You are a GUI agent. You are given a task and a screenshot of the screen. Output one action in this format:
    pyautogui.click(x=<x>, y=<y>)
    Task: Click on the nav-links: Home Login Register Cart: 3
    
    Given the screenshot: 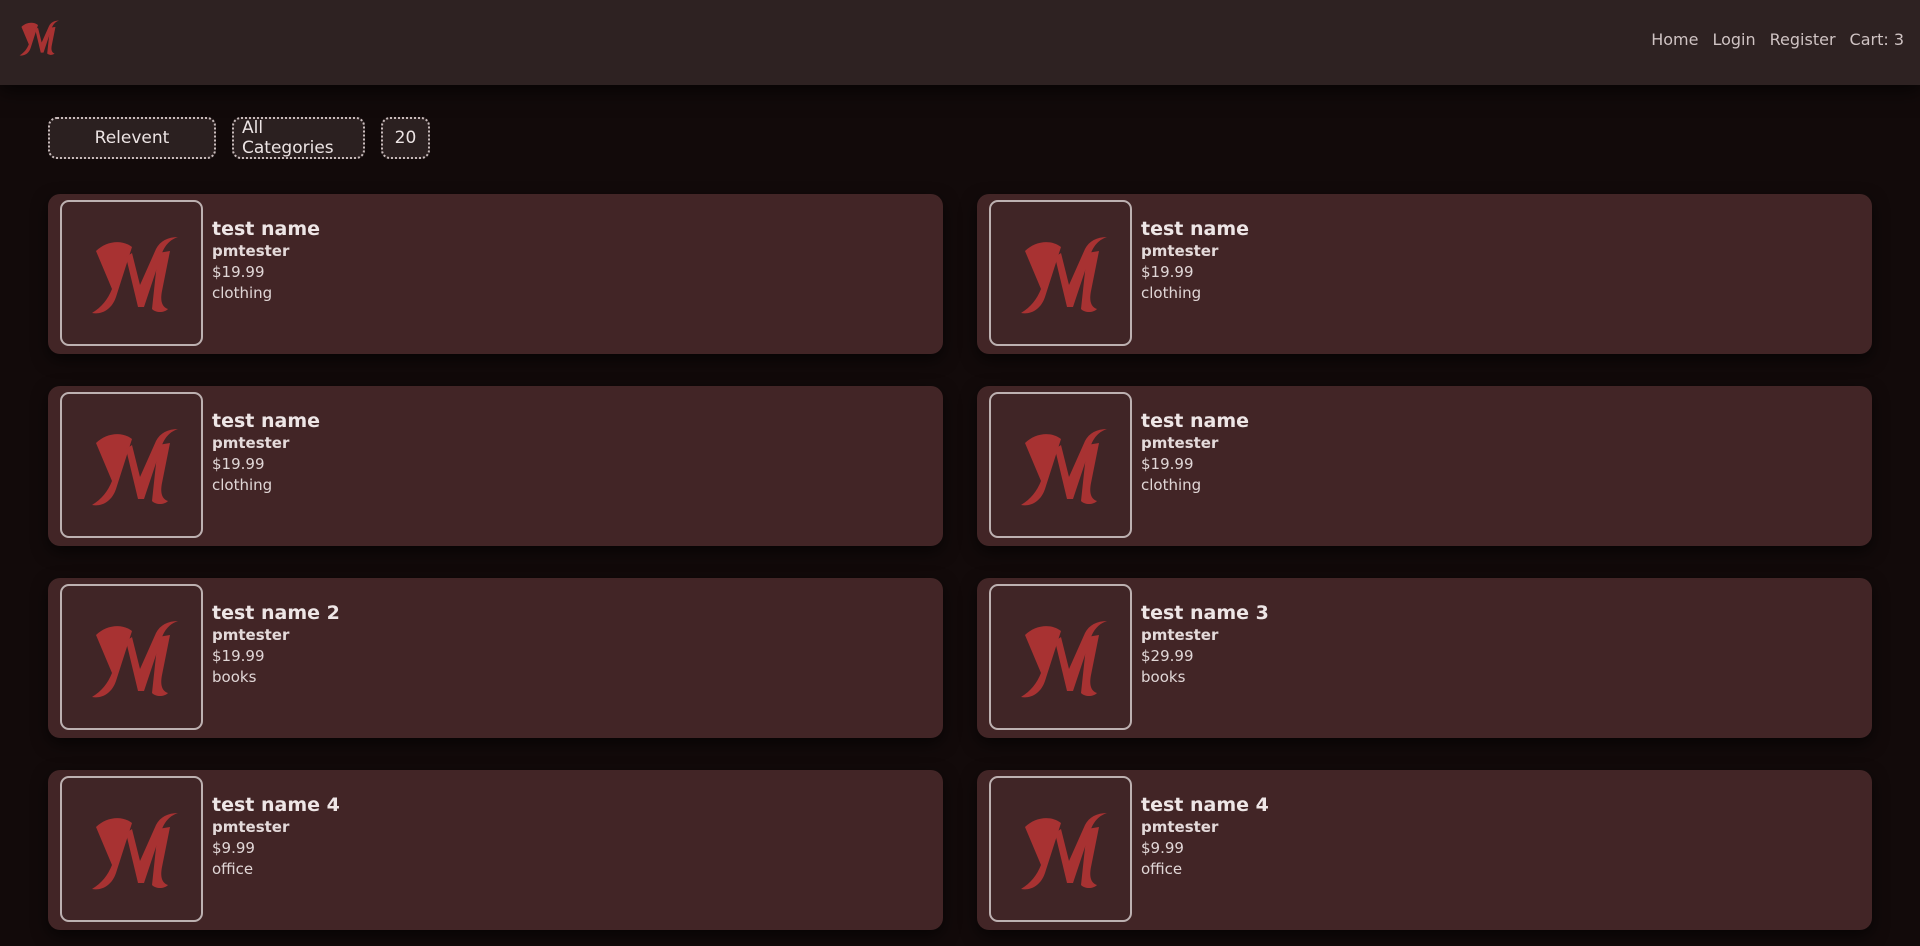 What is the action you would take?
    pyautogui.click(x=1777, y=39)
    